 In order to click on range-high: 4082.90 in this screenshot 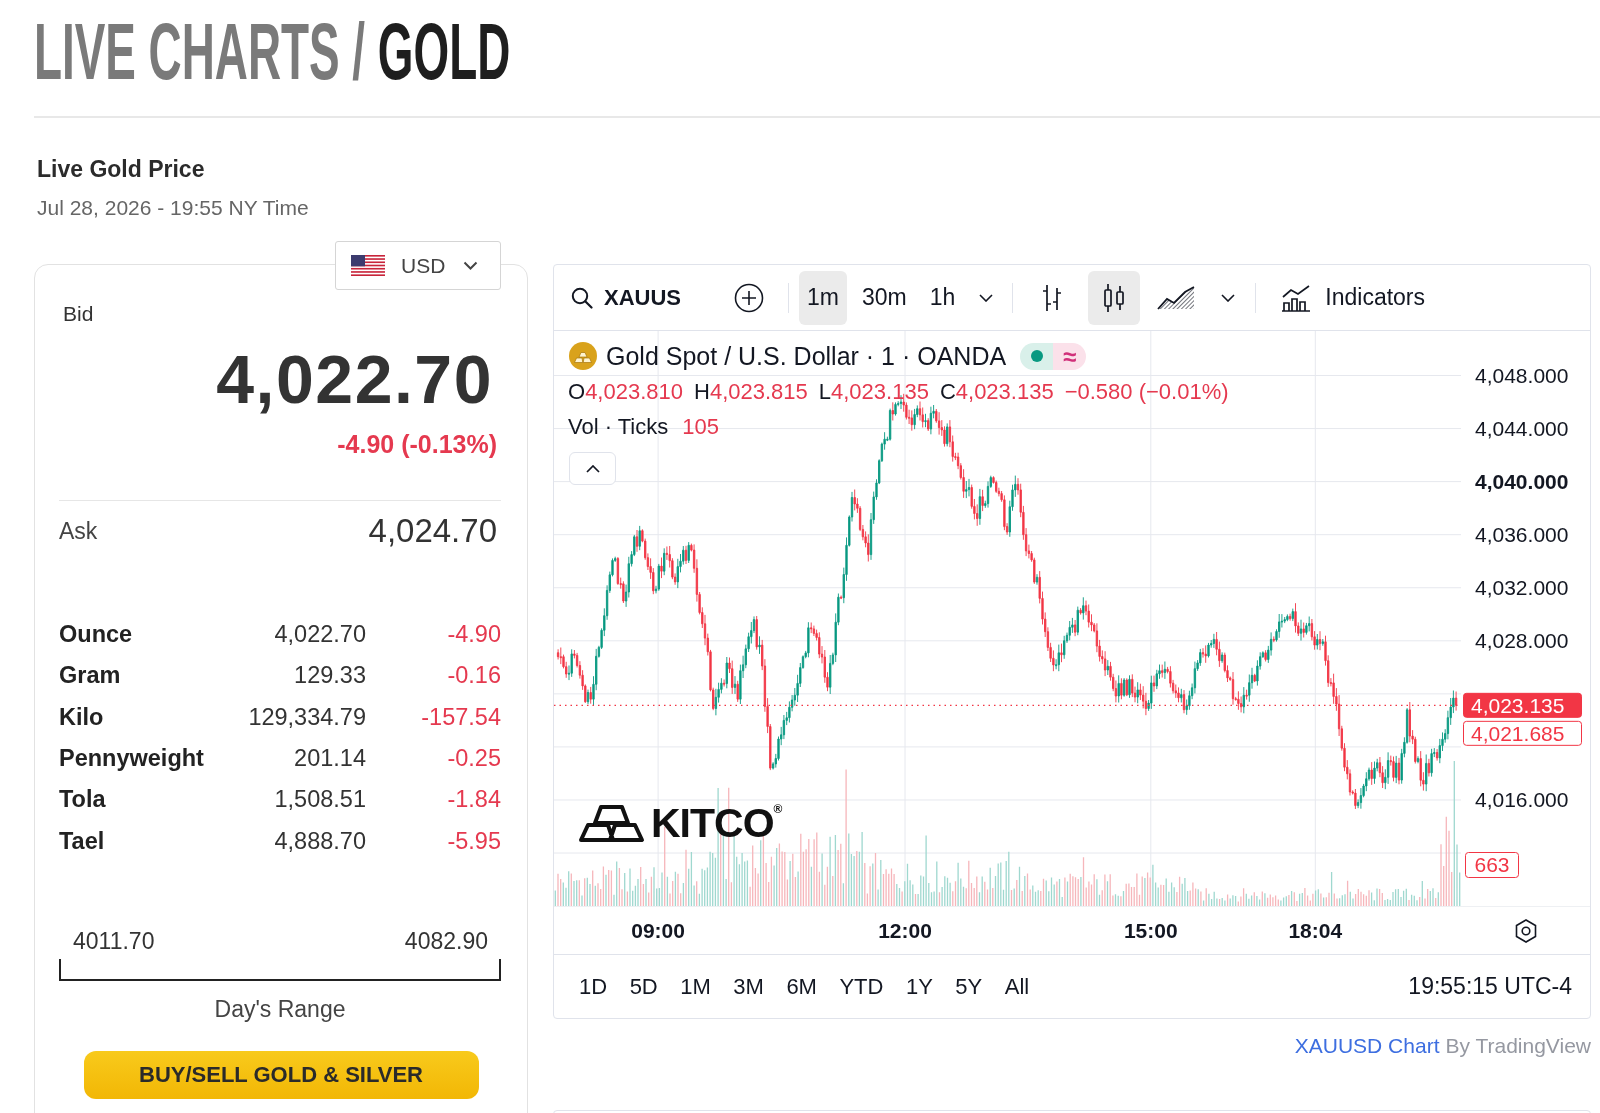, I will do `click(446, 940)`.